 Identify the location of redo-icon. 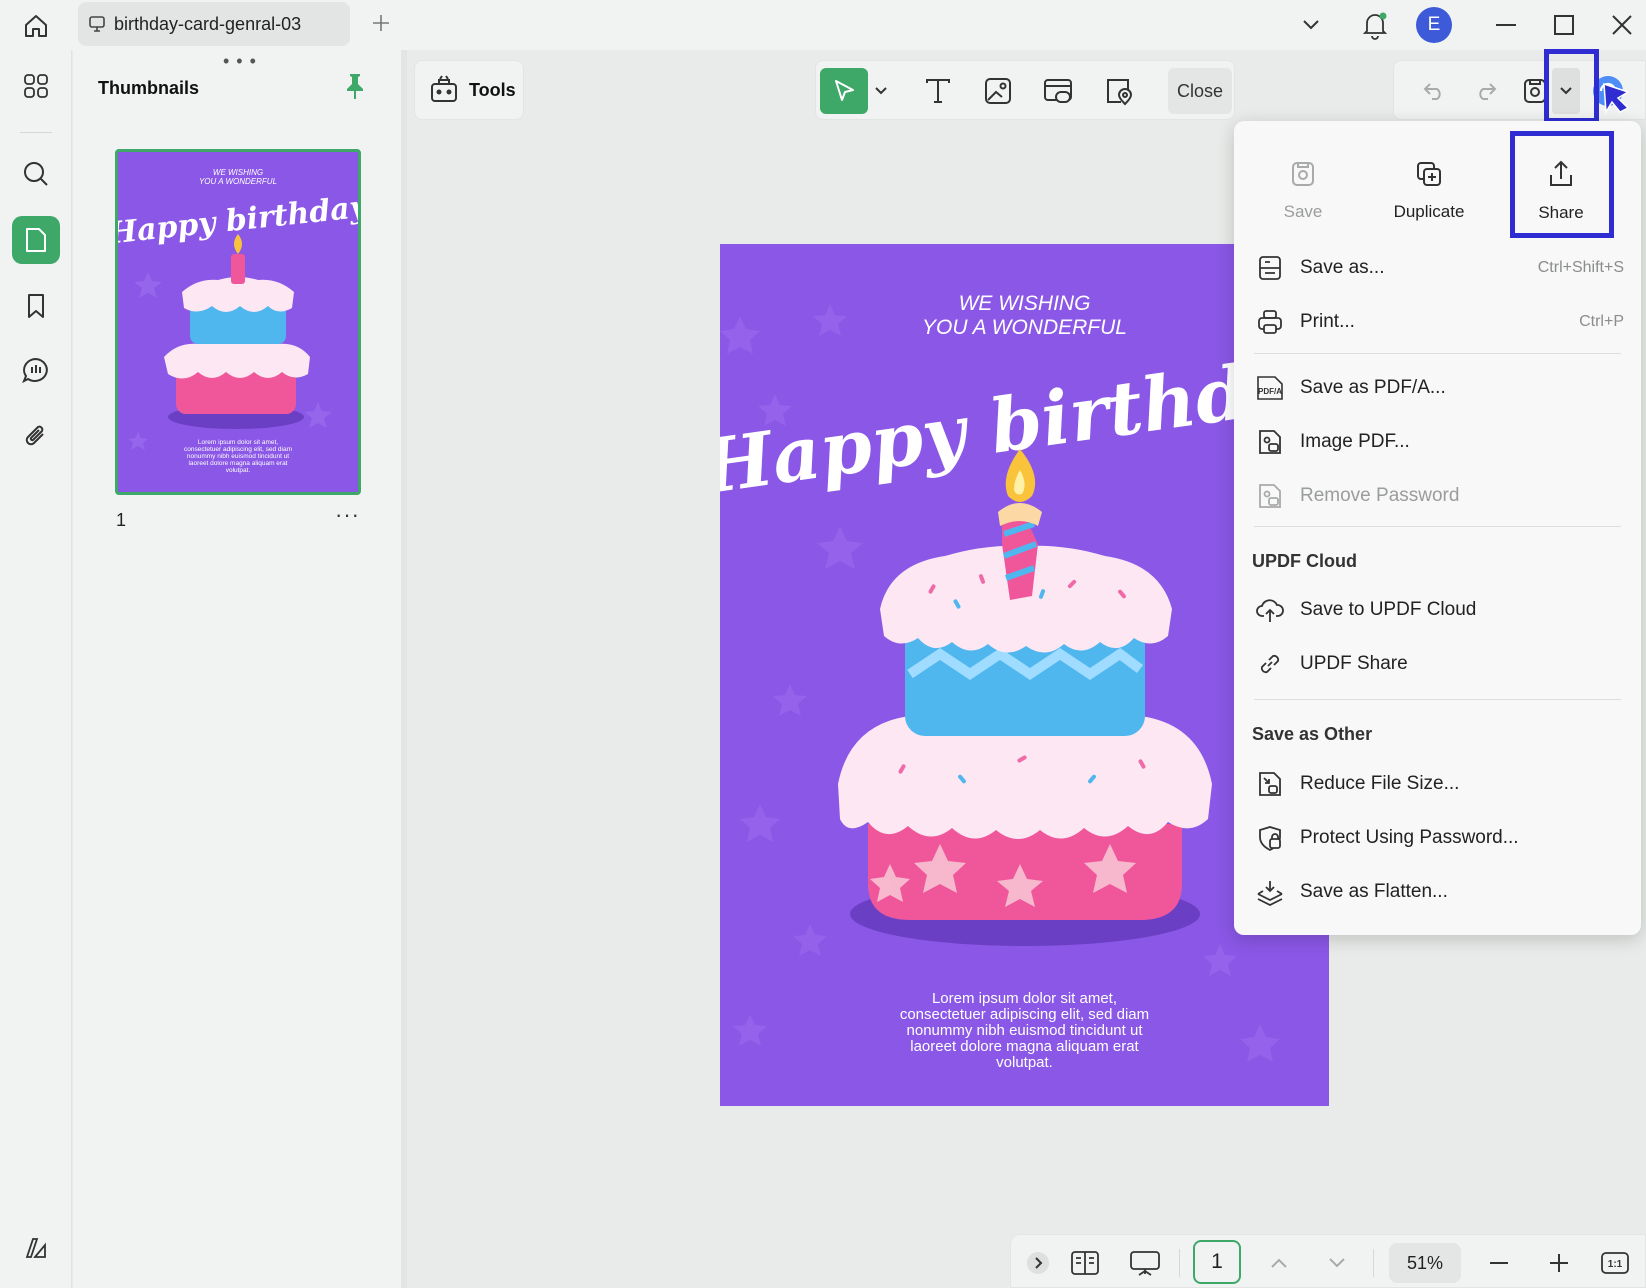
(1486, 91).